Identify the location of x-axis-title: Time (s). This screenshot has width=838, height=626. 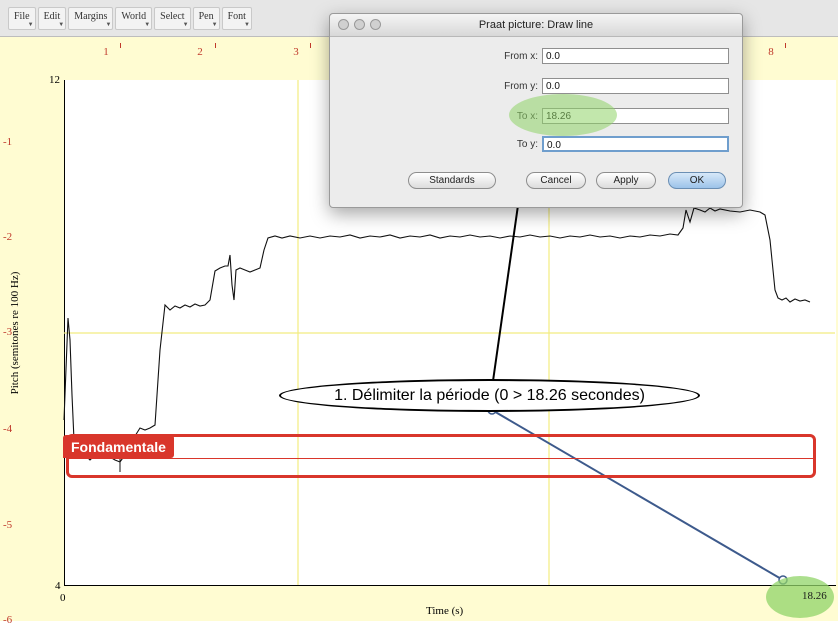
(445, 611).